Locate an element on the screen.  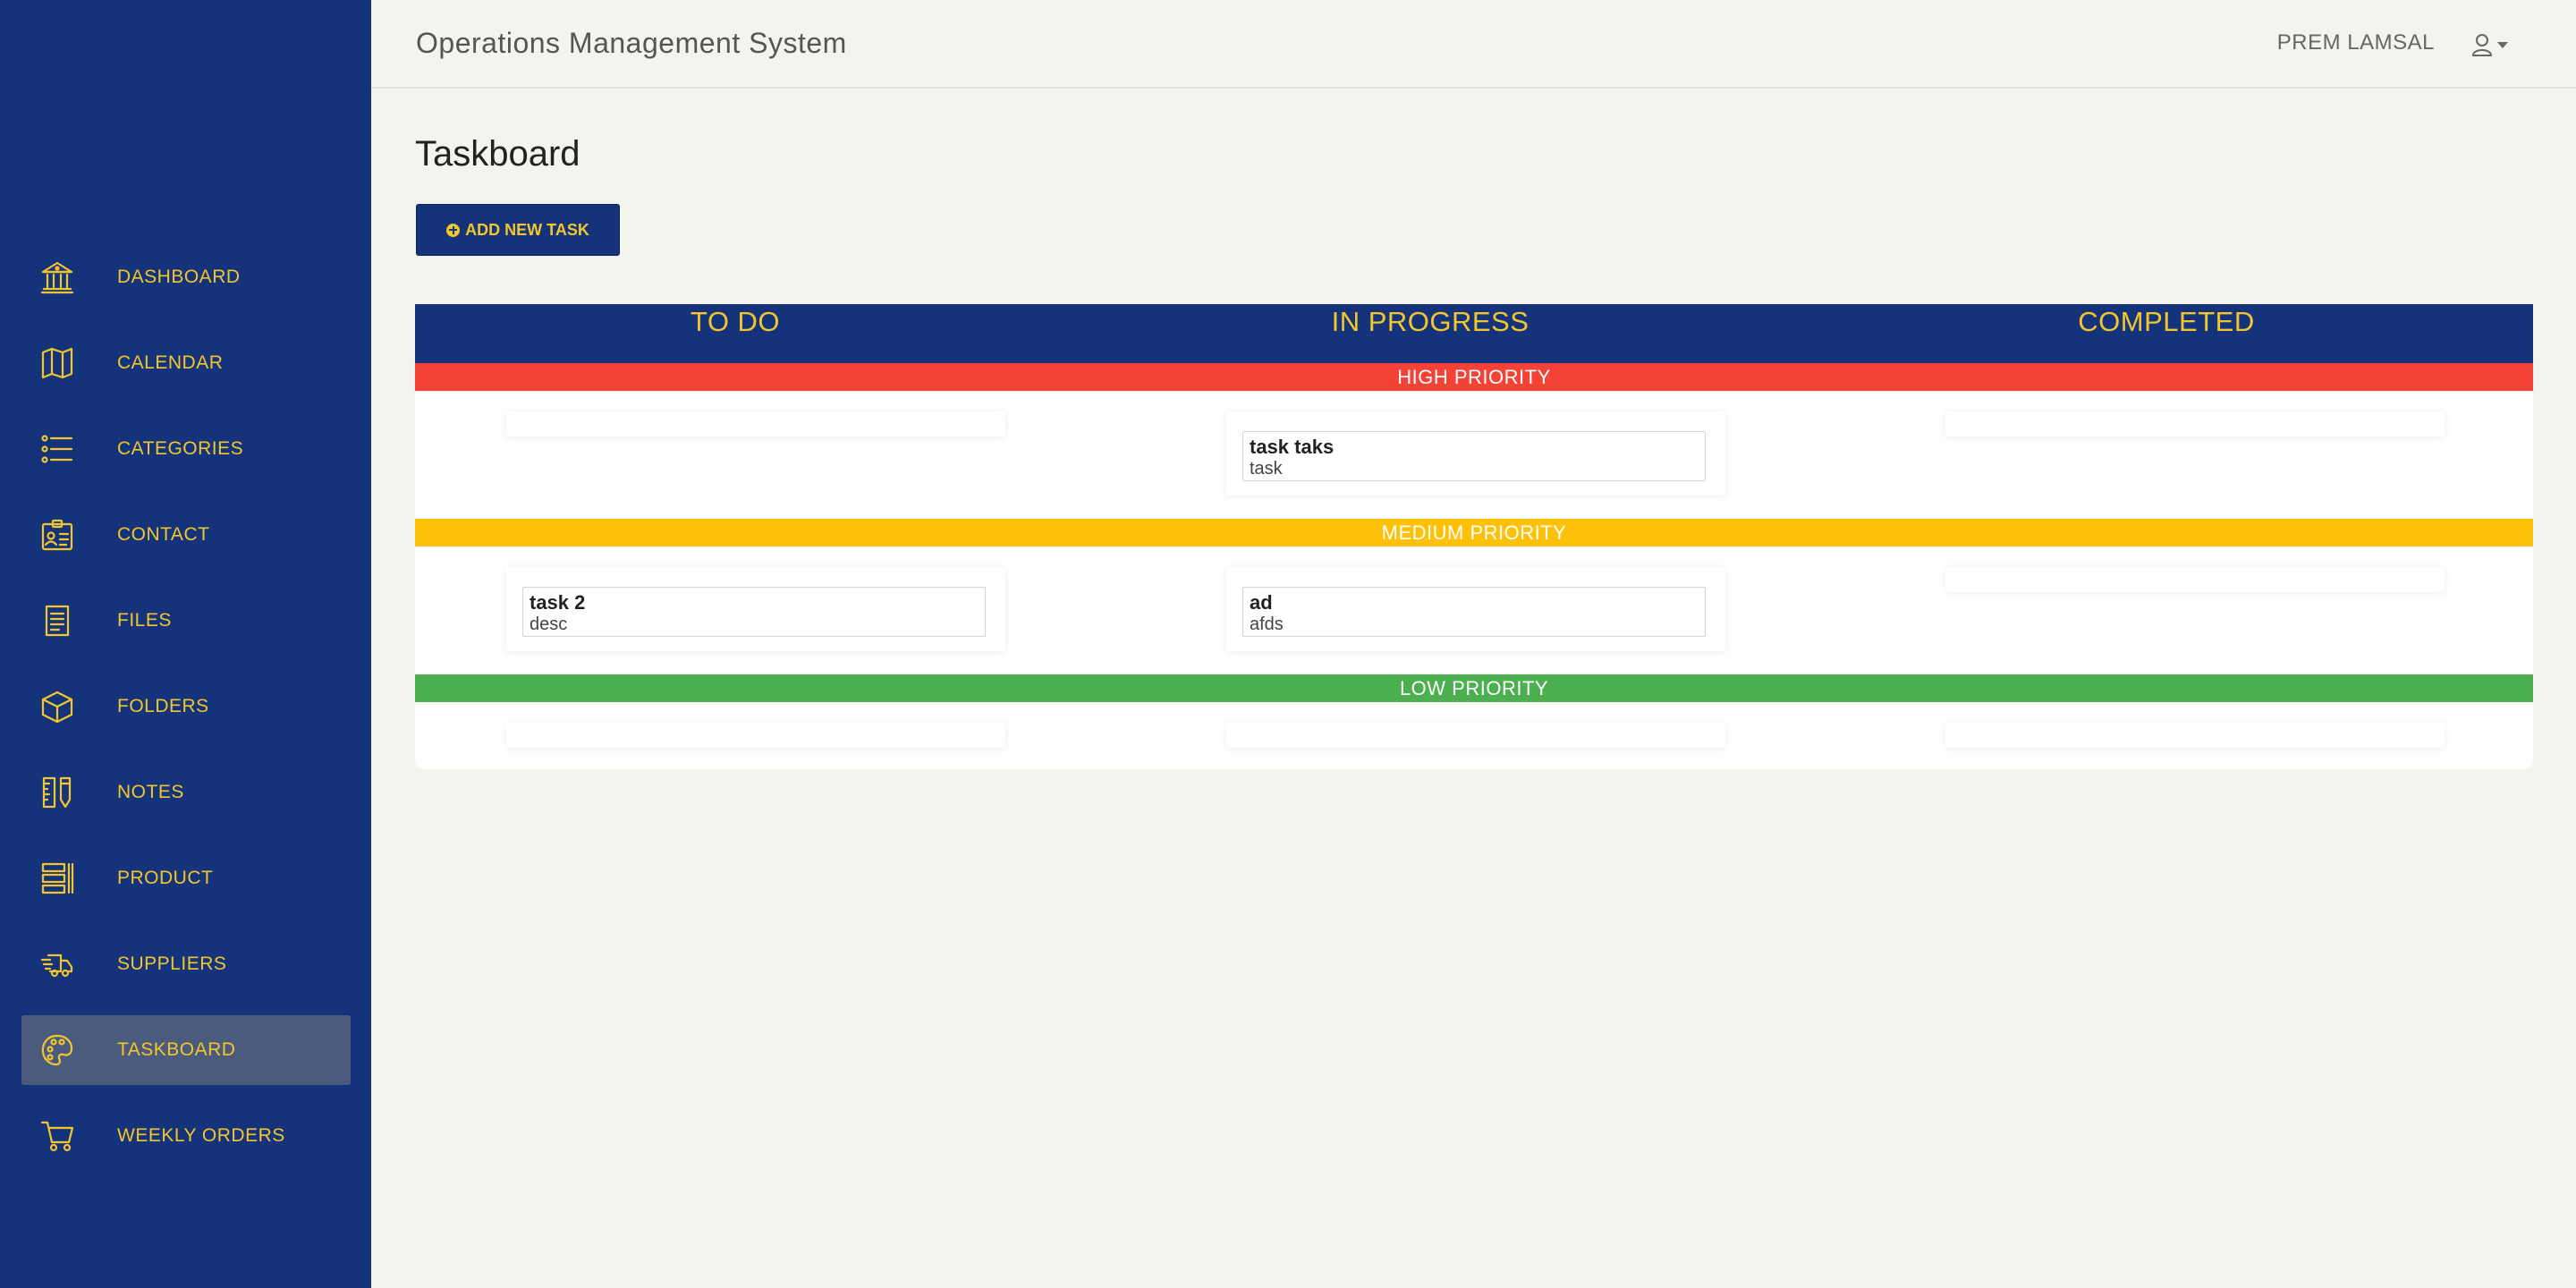
medium-completed-dropzone is located at coordinates (2195, 579).